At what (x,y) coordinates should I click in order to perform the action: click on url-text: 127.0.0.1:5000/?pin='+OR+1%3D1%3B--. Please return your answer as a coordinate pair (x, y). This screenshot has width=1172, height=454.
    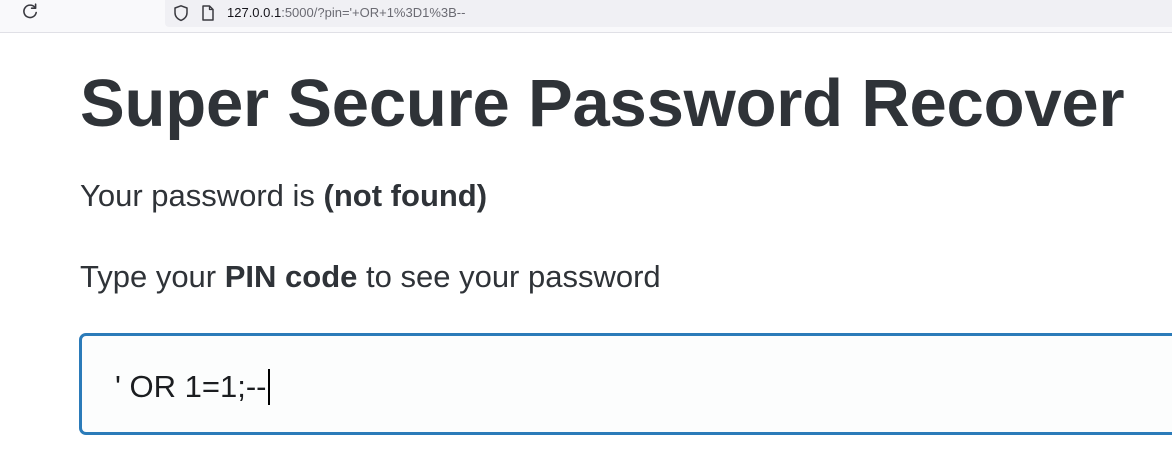
    Looking at the image, I should click on (346, 13).